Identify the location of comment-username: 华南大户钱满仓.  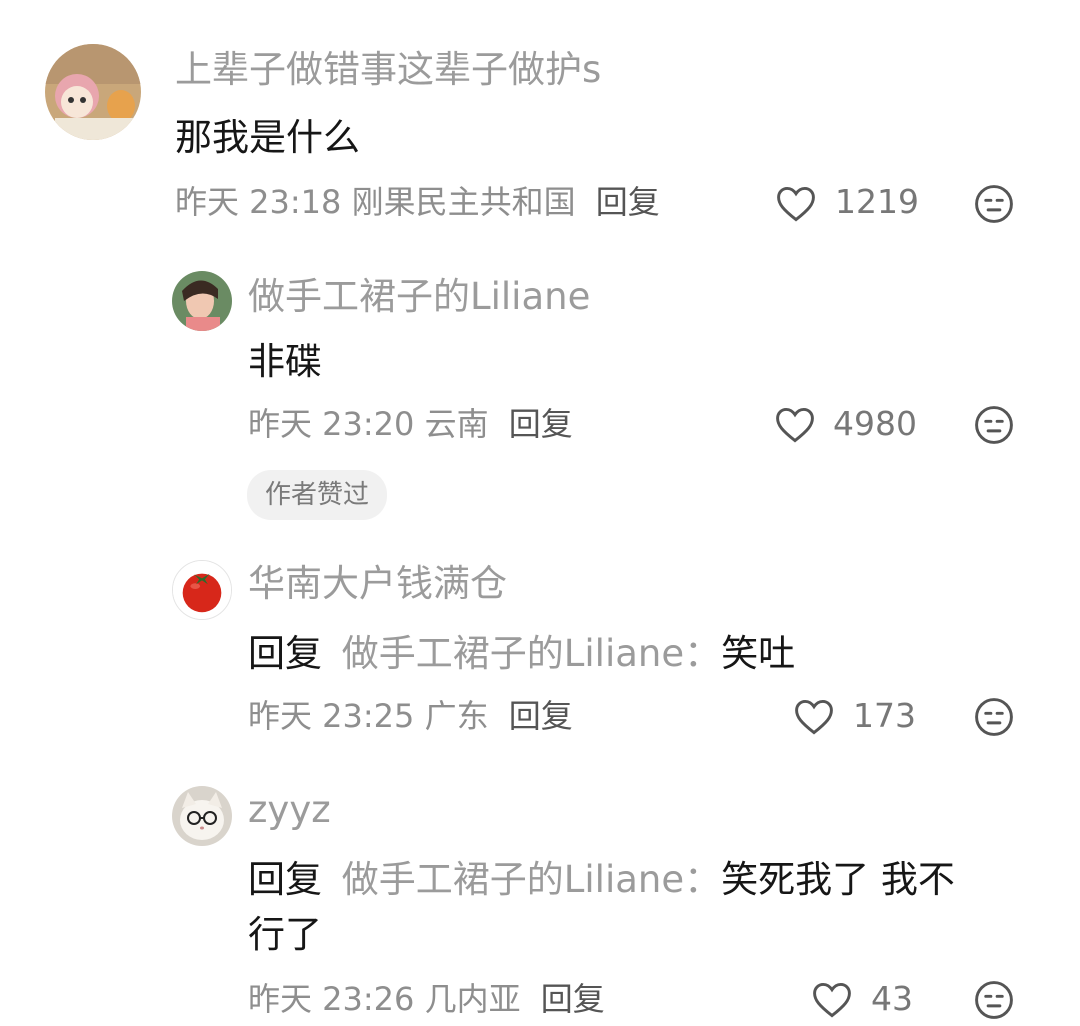
(377, 584).